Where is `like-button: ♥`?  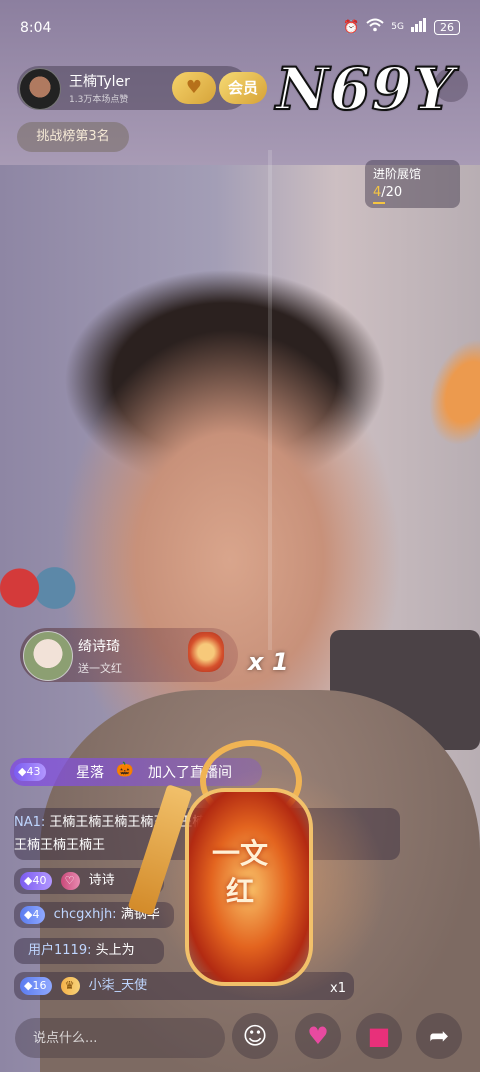 like-button: ♥ is located at coordinates (318, 1036).